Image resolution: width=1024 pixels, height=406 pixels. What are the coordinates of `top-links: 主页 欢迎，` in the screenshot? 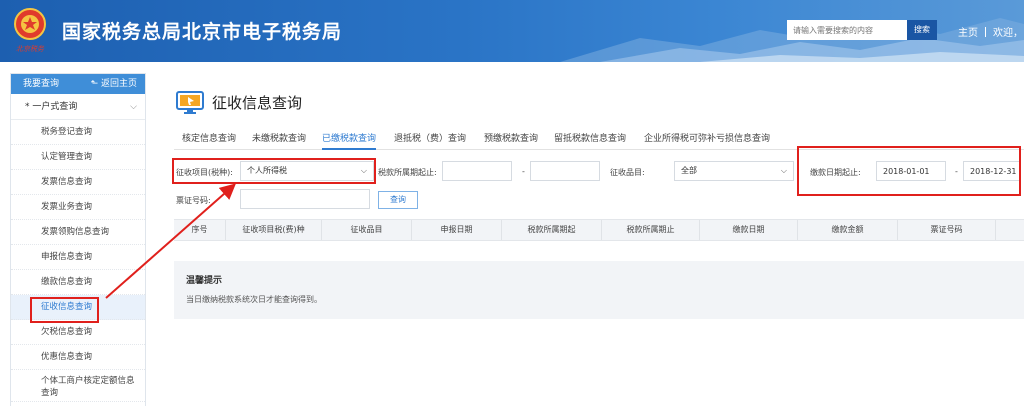 It's located at (990, 31).